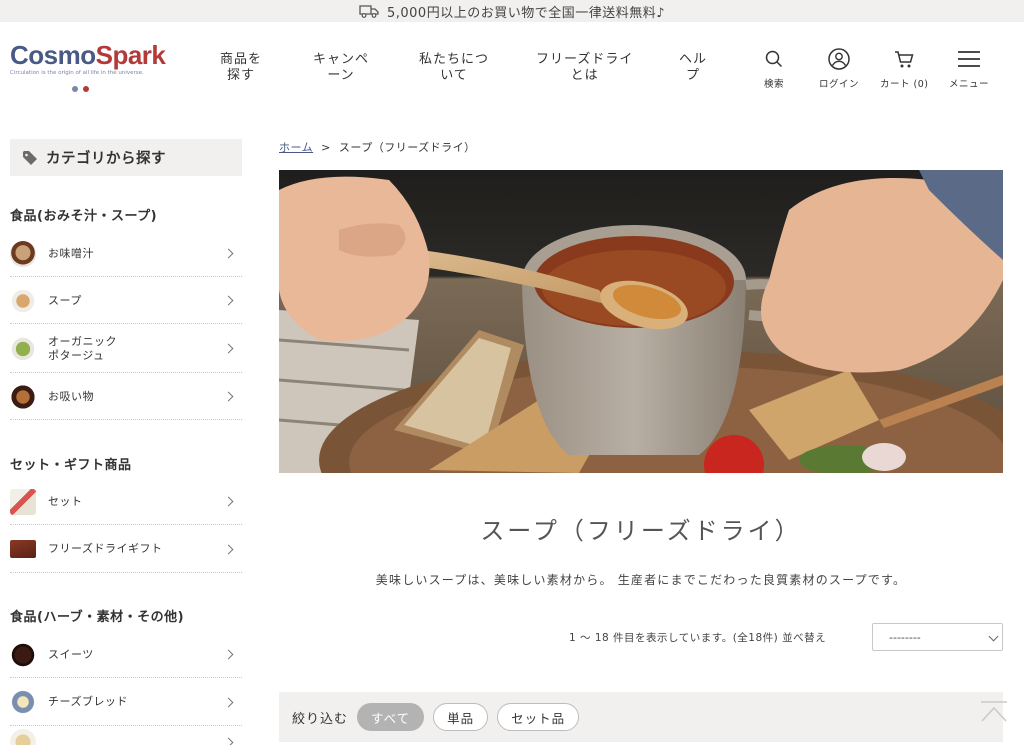 This screenshot has height=745, width=1024. What do you see at coordinates (454, 68) in the screenshot?
I see `nav-about-us: 私たちにつ いて` at bounding box center [454, 68].